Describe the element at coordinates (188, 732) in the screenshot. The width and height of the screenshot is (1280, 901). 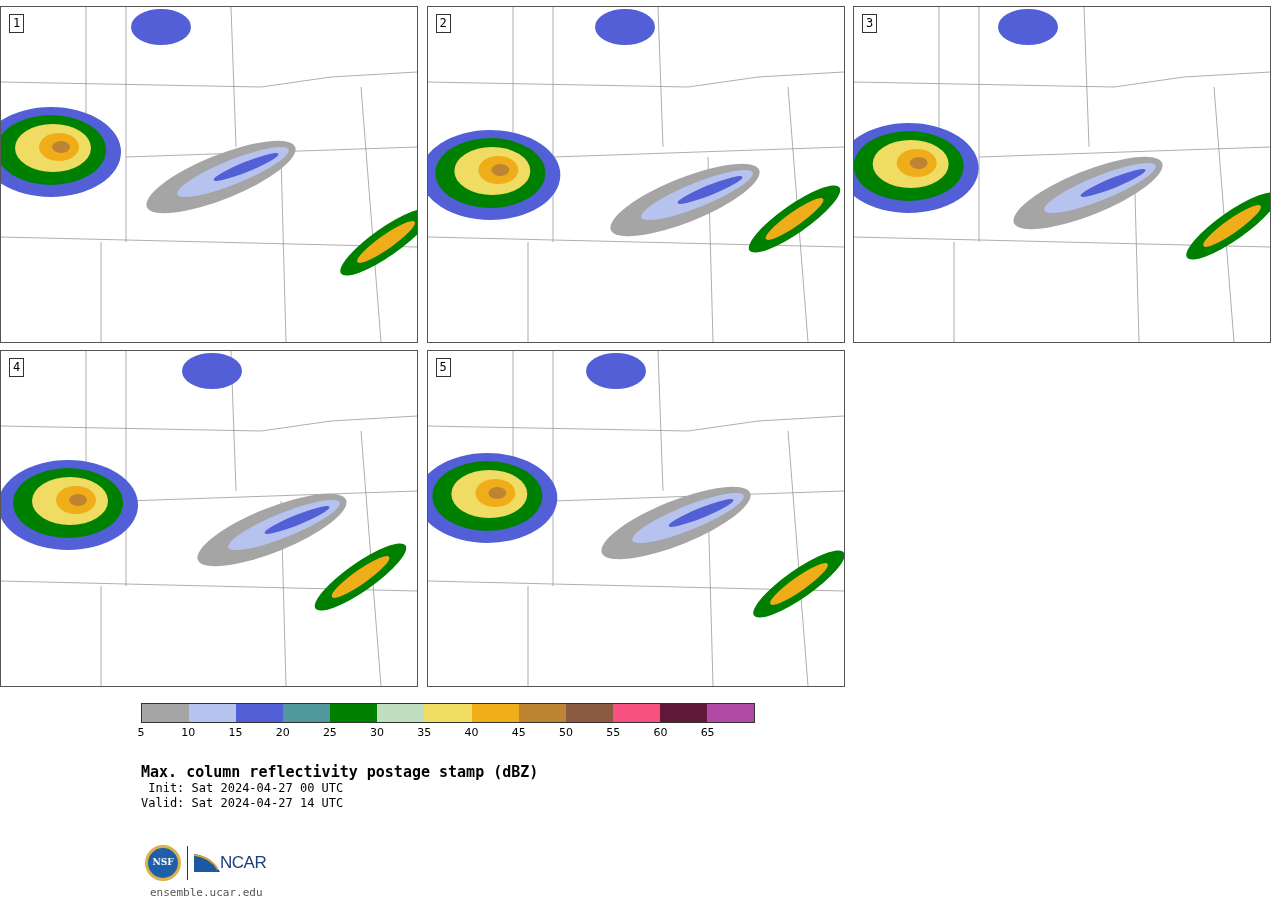
I see `colorbar-tick-label: 10` at that location.